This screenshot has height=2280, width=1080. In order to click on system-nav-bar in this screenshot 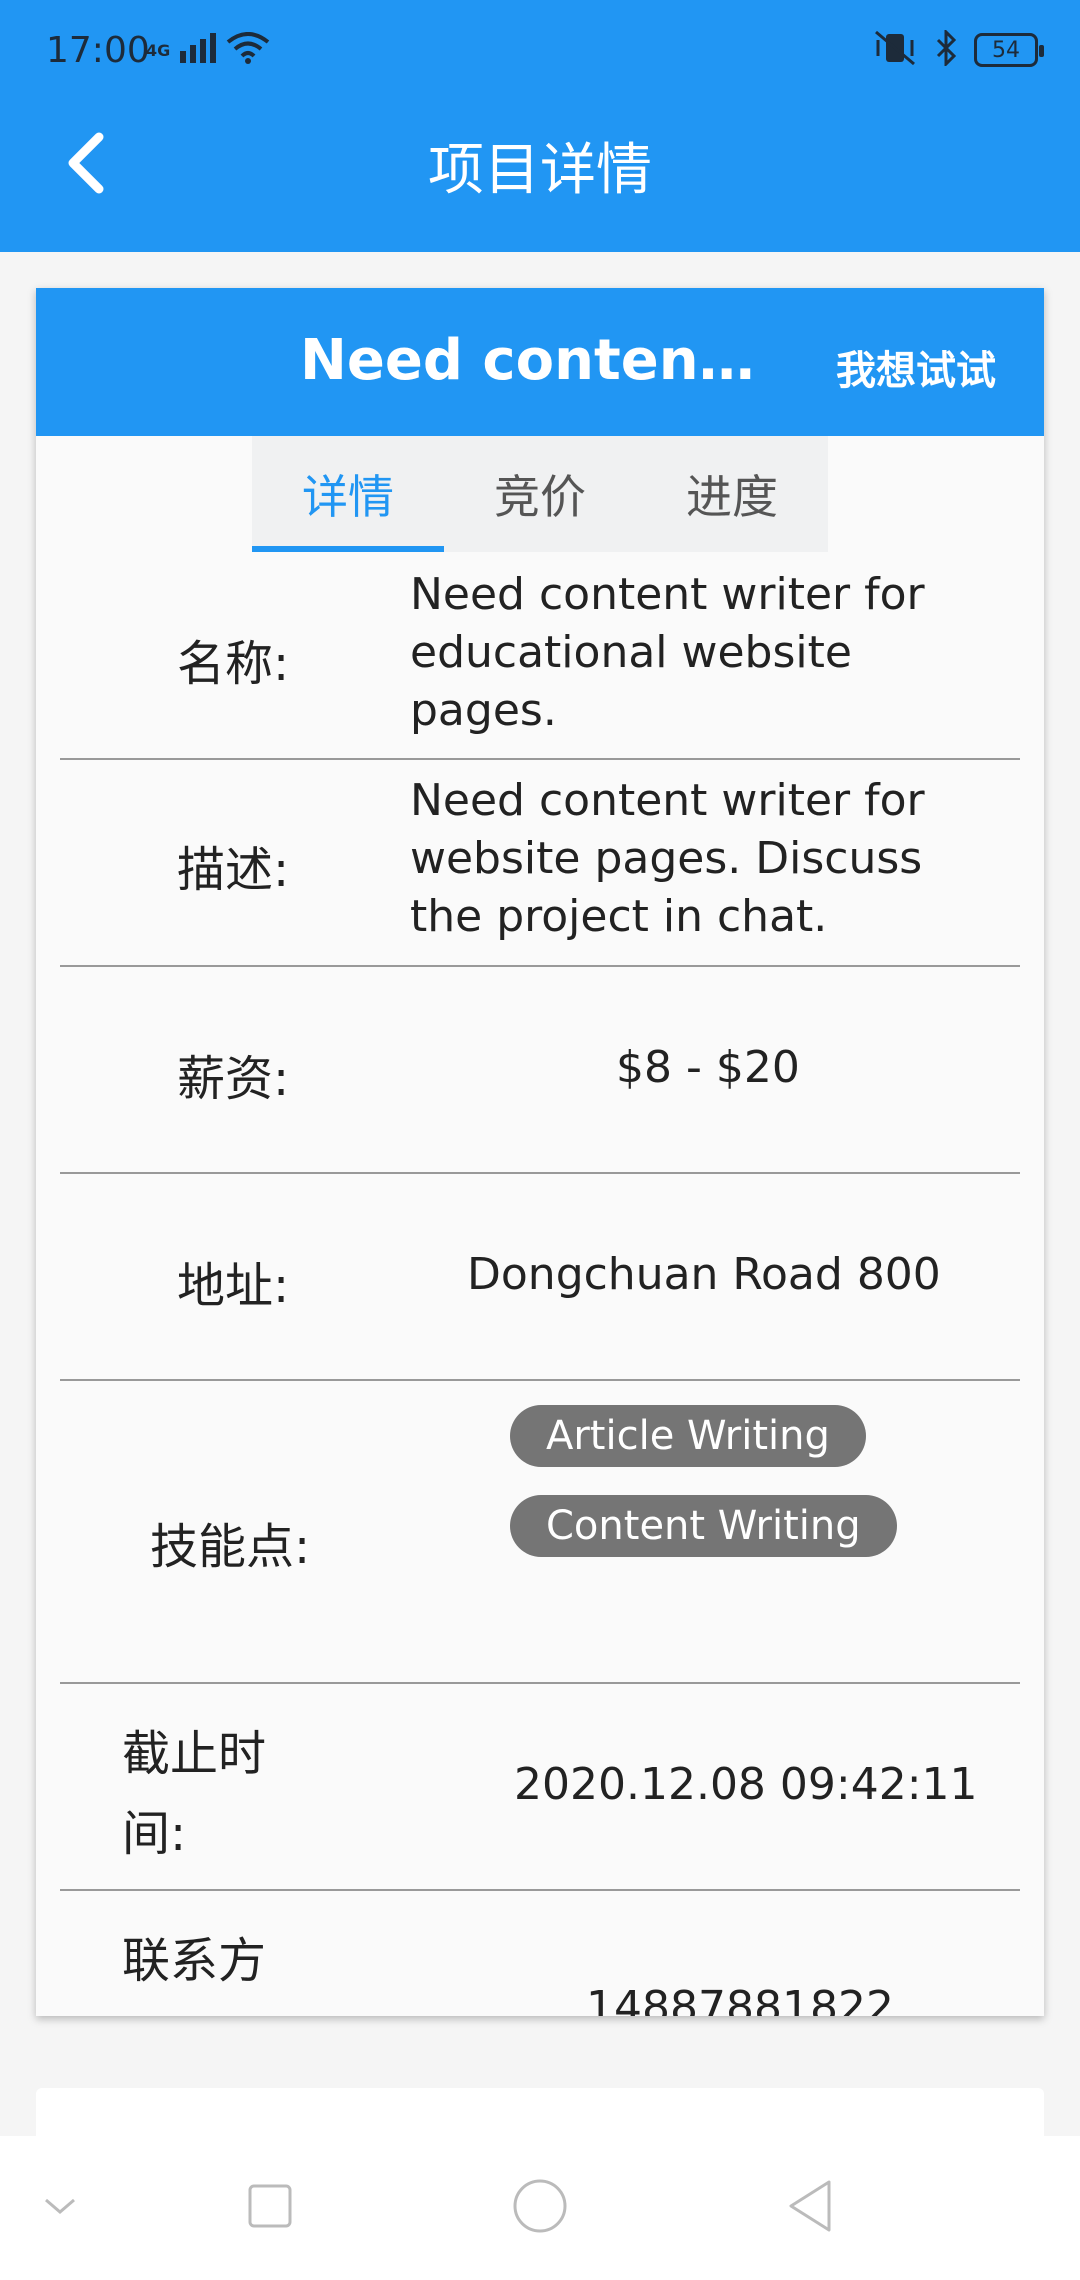, I will do `click(540, 2208)`.